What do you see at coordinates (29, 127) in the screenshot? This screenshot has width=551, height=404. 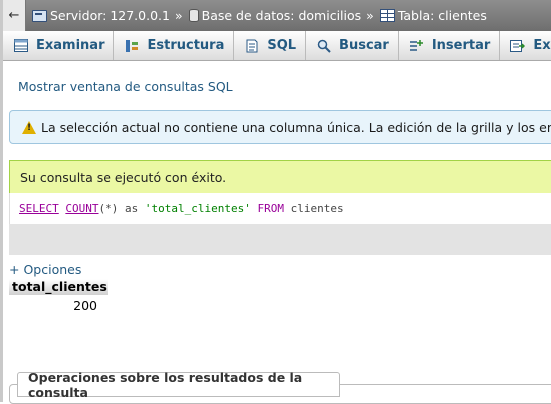 I see `warning-icon` at bounding box center [29, 127].